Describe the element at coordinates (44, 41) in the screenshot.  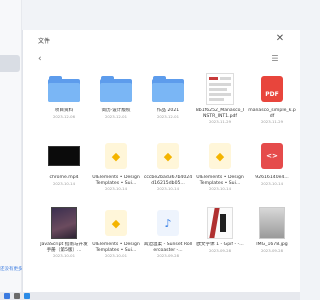
I see `window-title: 文件` at that location.